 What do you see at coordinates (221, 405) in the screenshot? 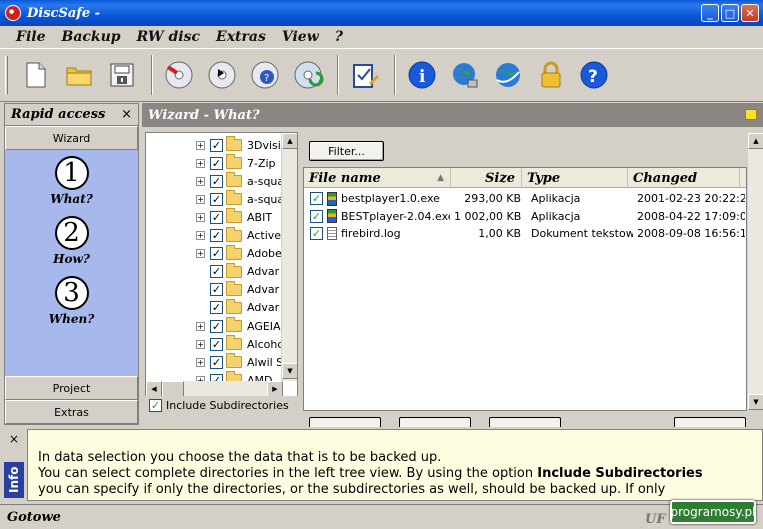
I see `include-subdirectories-option: ✓ Include Subdirectories` at bounding box center [221, 405].